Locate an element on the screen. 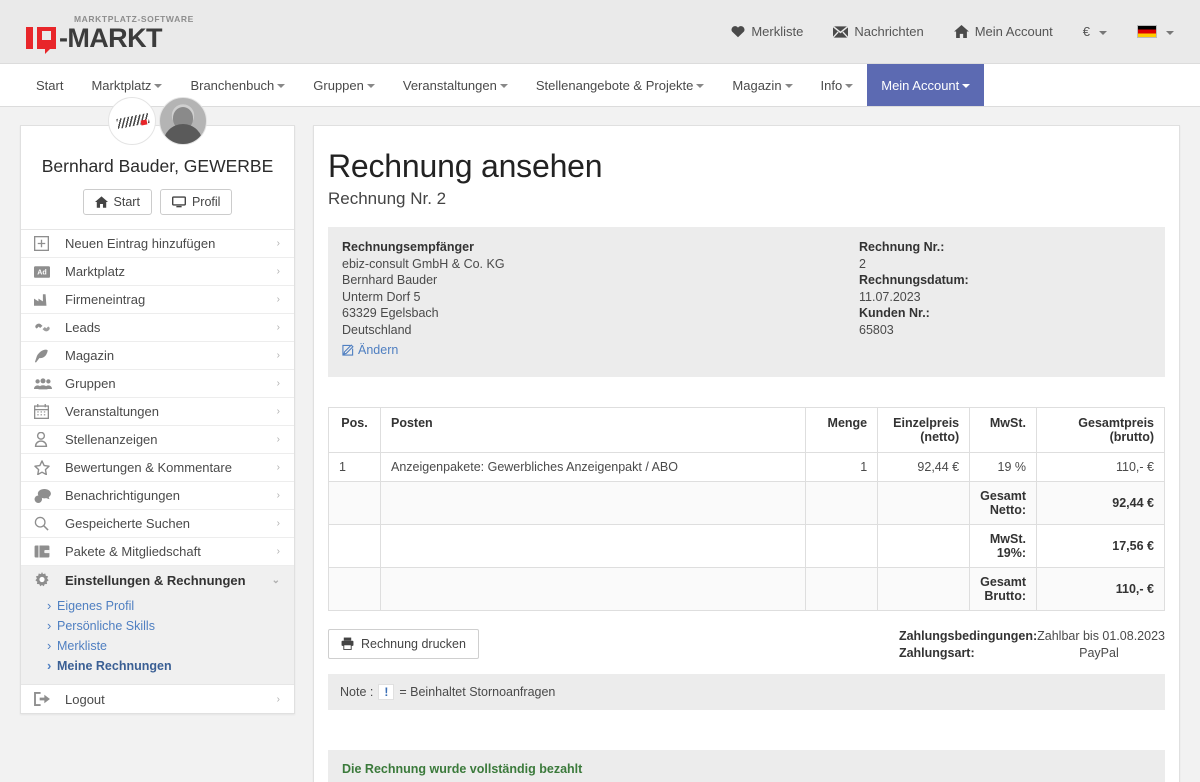  sidebar-item-pakete: Pakete & Mitgliedschaft › is located at coordinates (157, 552).